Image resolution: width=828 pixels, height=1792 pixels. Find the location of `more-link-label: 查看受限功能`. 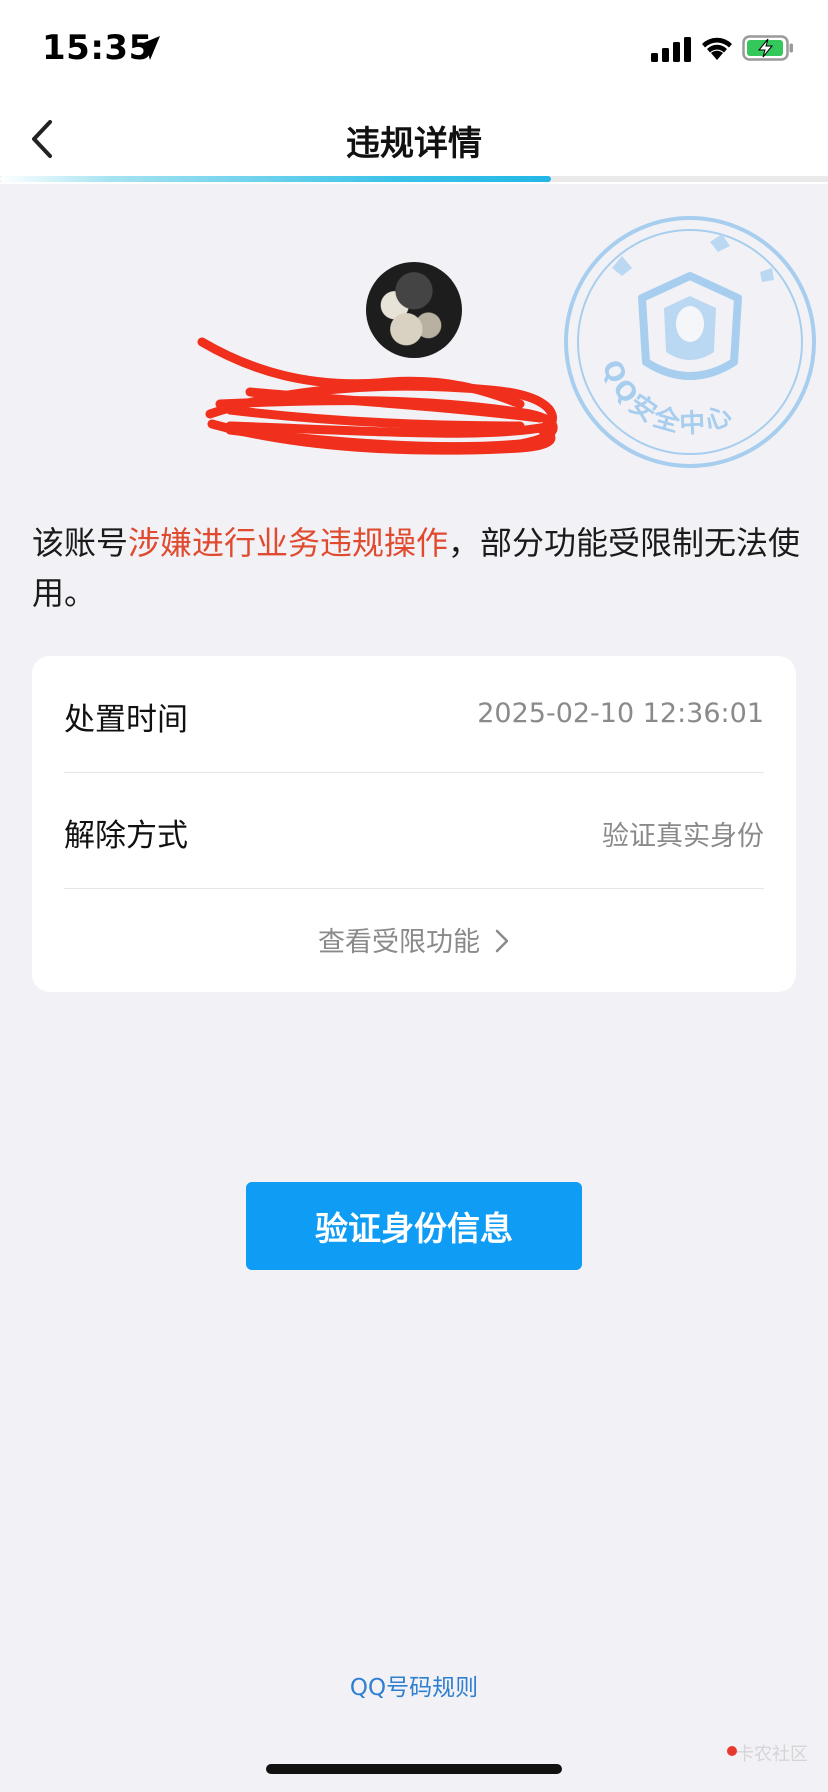

more-link-label: 查看受限功能 is located at coordinates (399, 942).